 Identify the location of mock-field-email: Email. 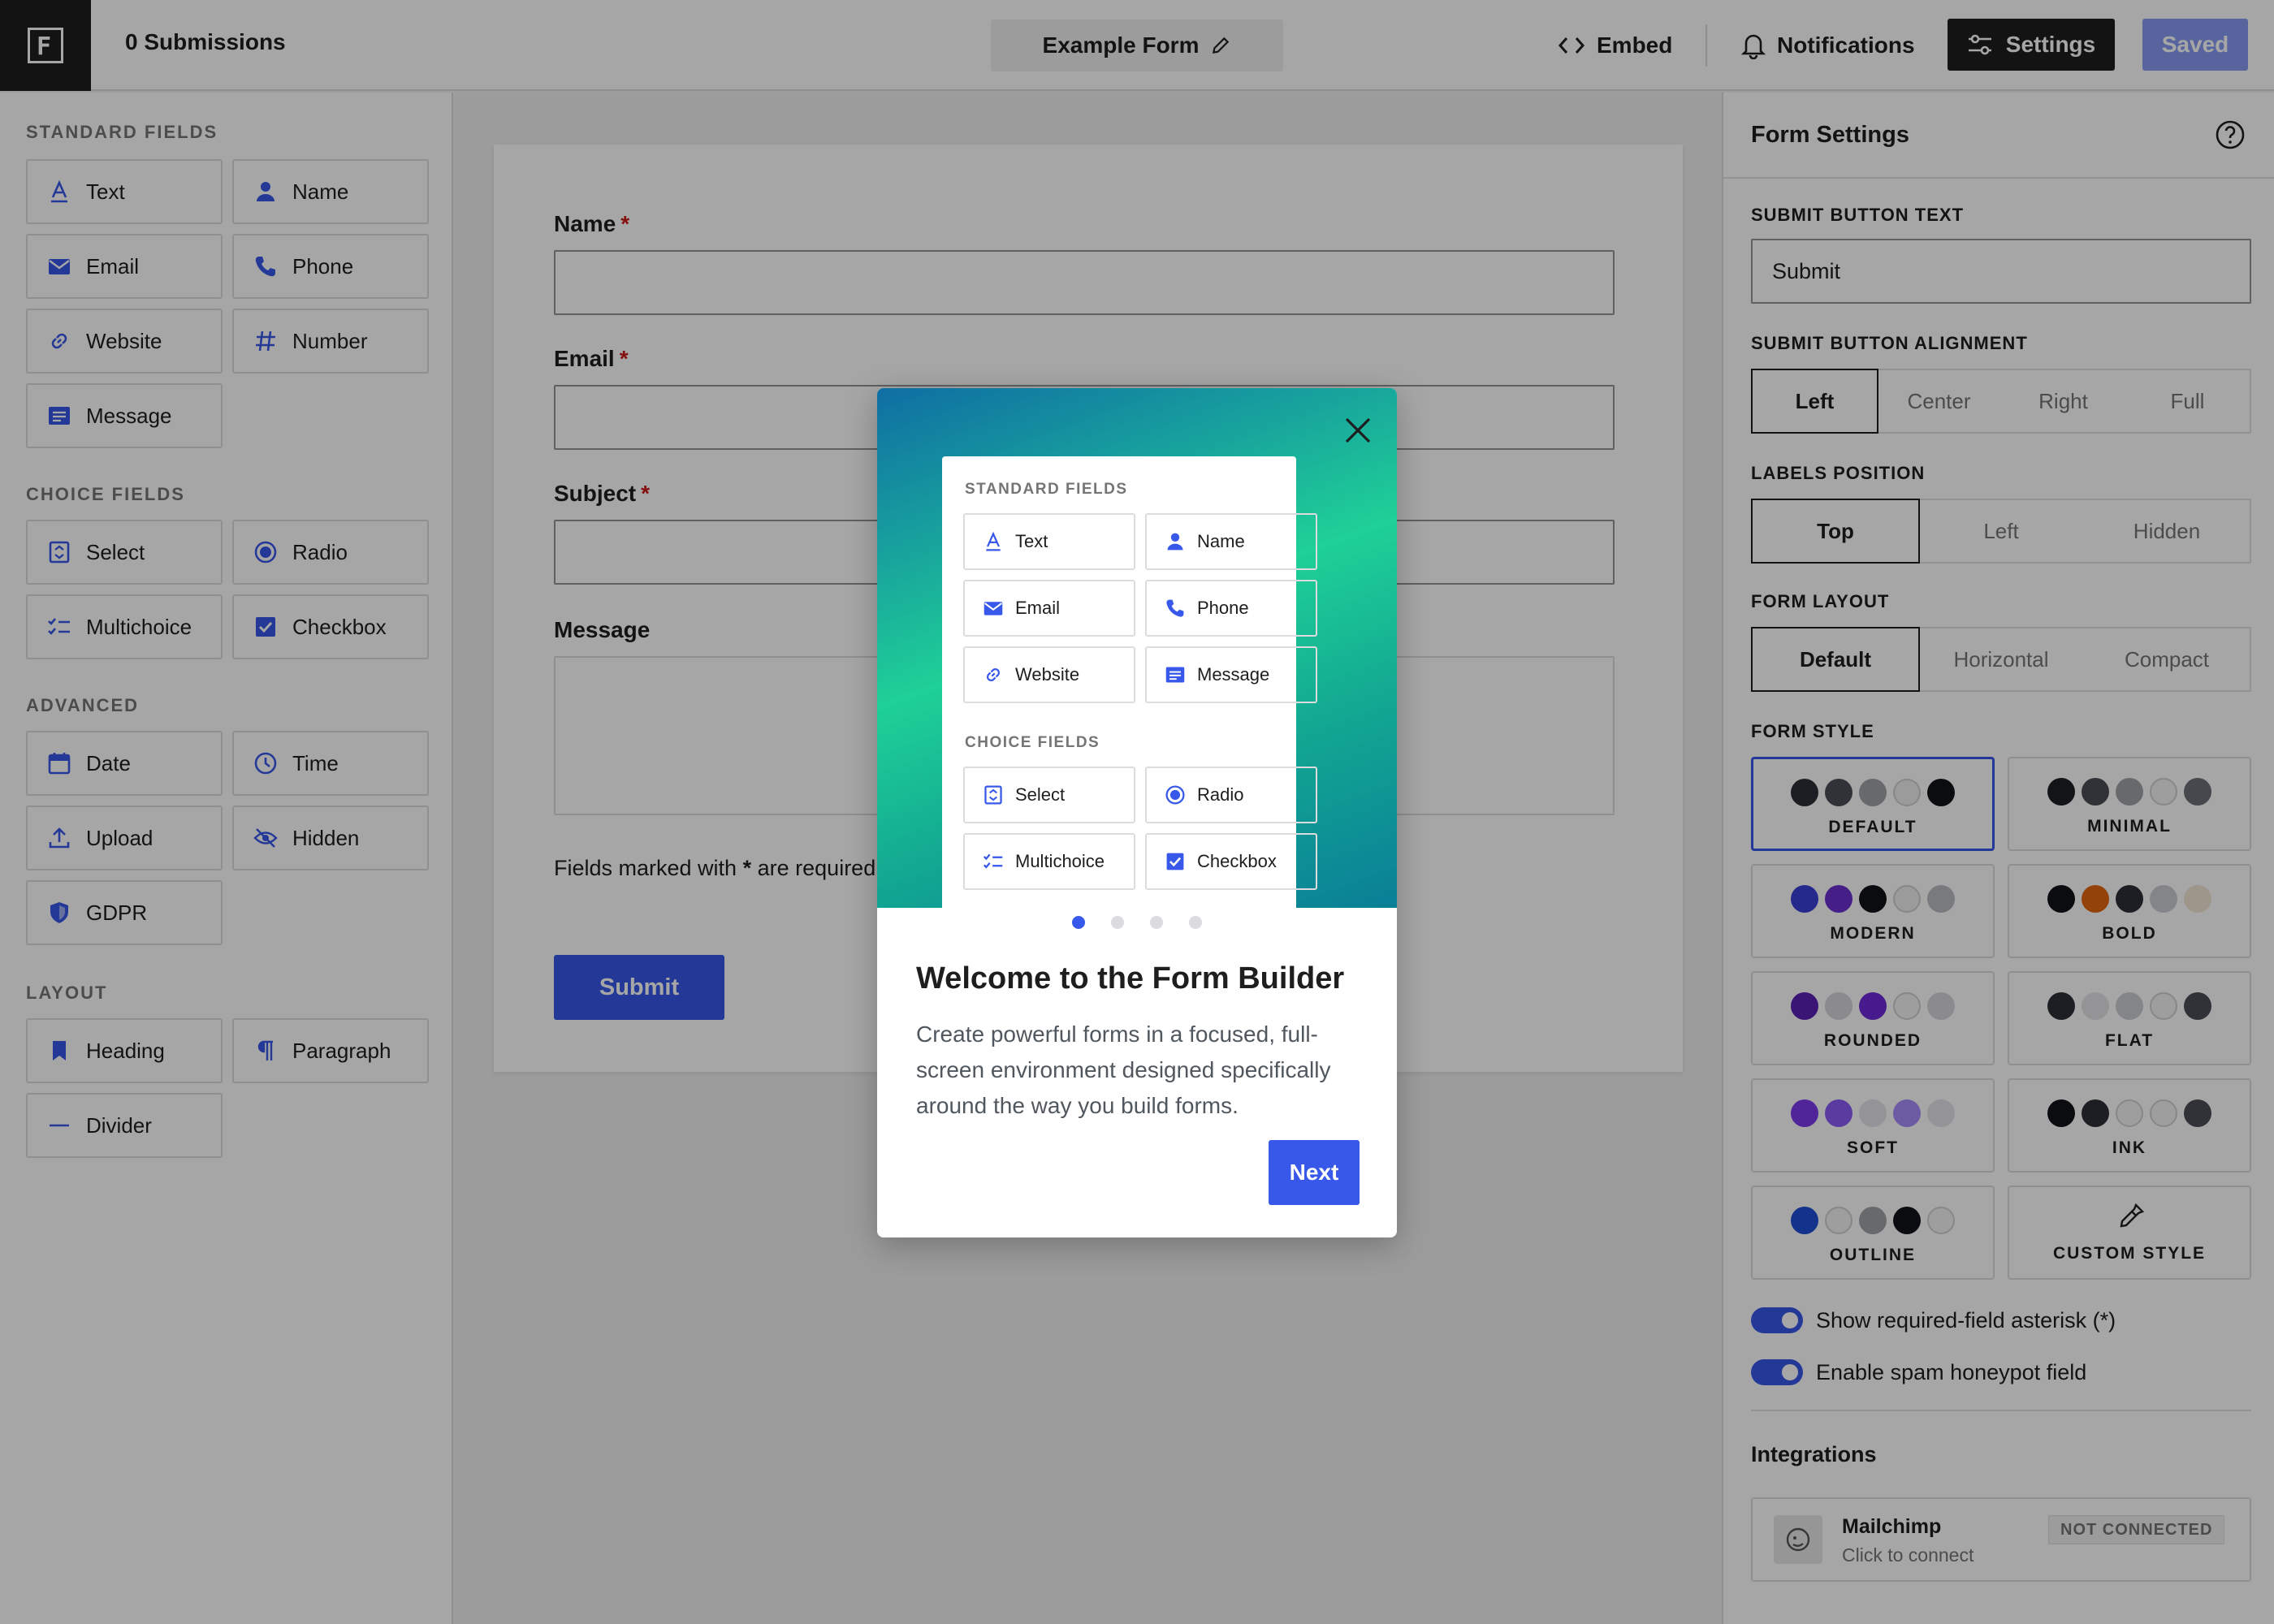
(1049, 609).